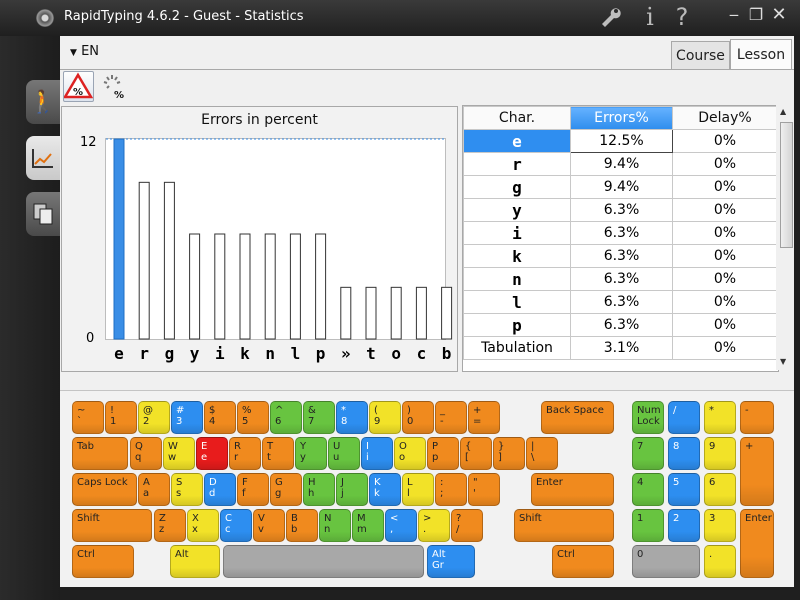 The image size is (800, 600). What do you see at coordinates (783, 111) in the screenshot?
I see `scroll-up-icon: ▲` at bounding box center [783, 111].